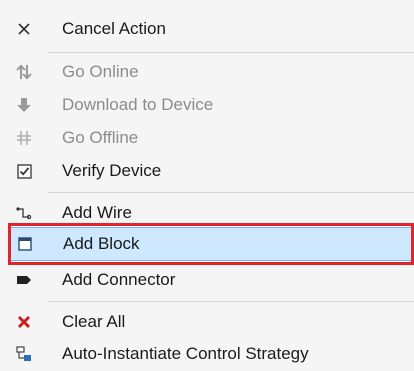  I want to click on menu-item-label: Clear All, so click(94, 321).